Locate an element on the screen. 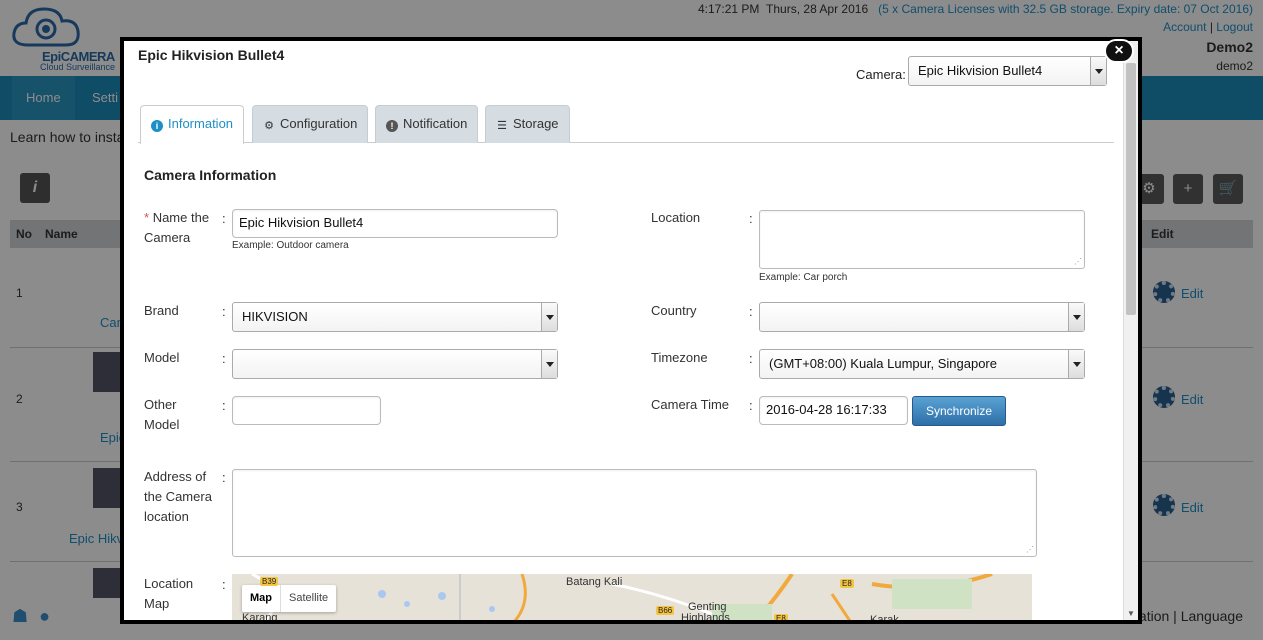 This screenshot has height=640, width=1263. map-roads is located at coordinates (632, 597).